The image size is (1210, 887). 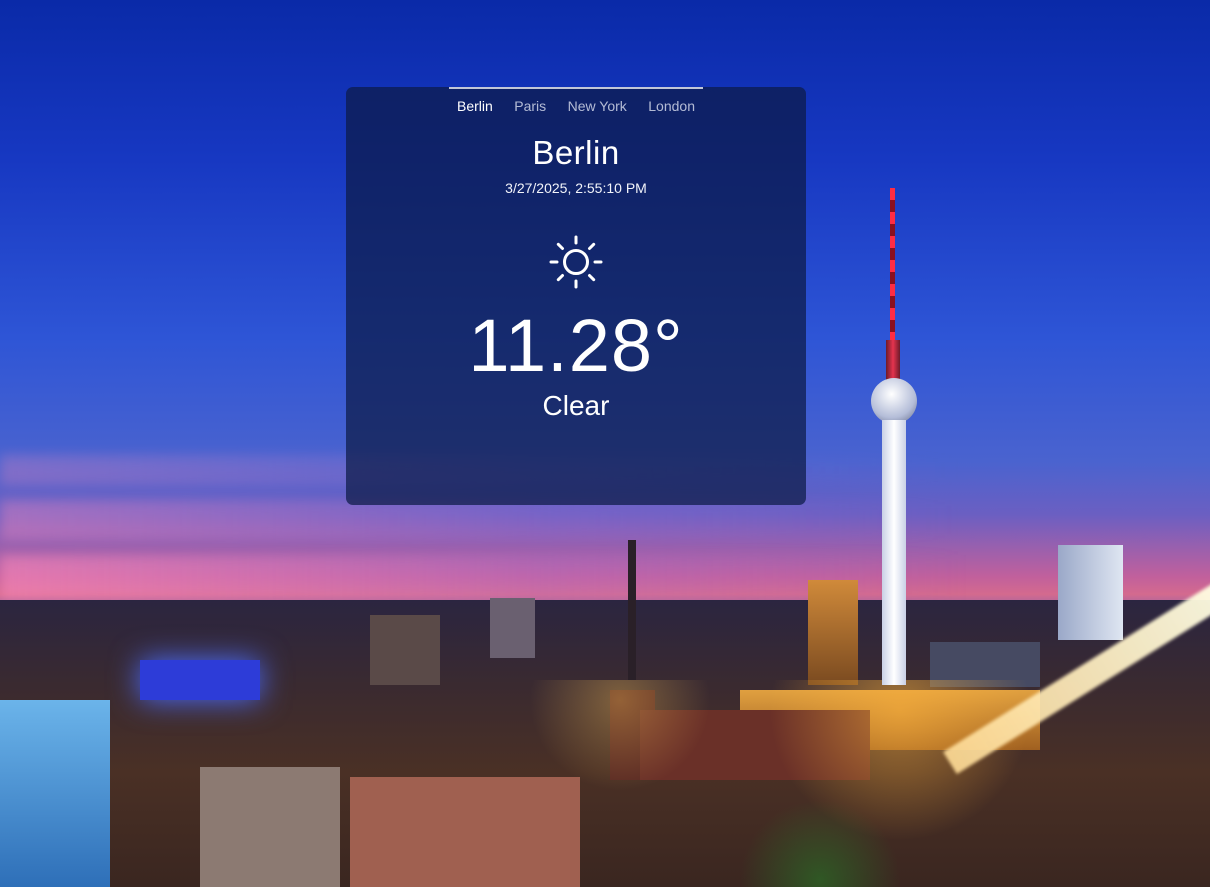 What do you see at coordinates (475, 106) in the screenshot?
I see `tab-berlin: Berlin` at bounding box center [475, 106].